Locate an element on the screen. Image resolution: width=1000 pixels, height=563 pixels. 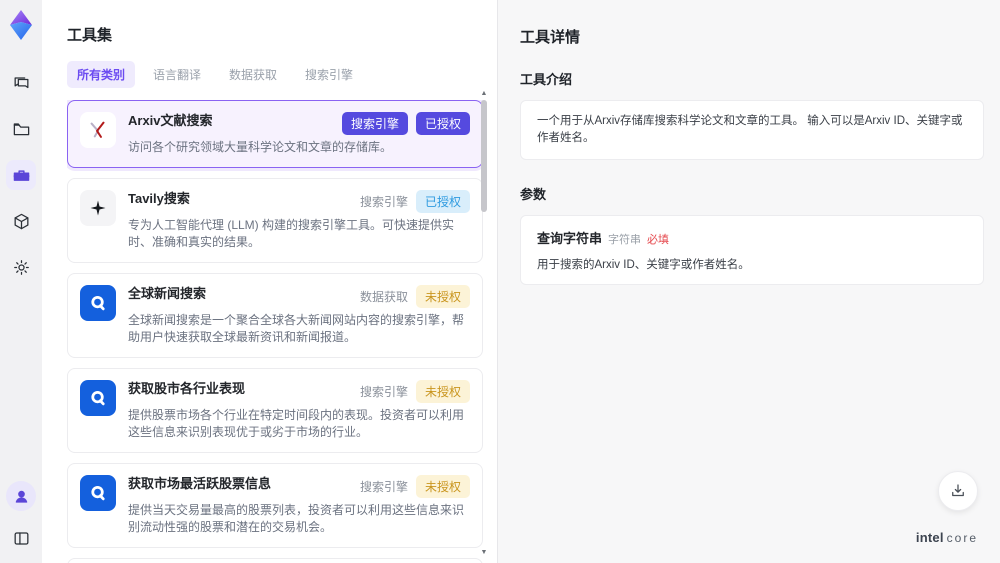
list-scrollbar: ▲ ▼ is located at coordinates (484, 323).